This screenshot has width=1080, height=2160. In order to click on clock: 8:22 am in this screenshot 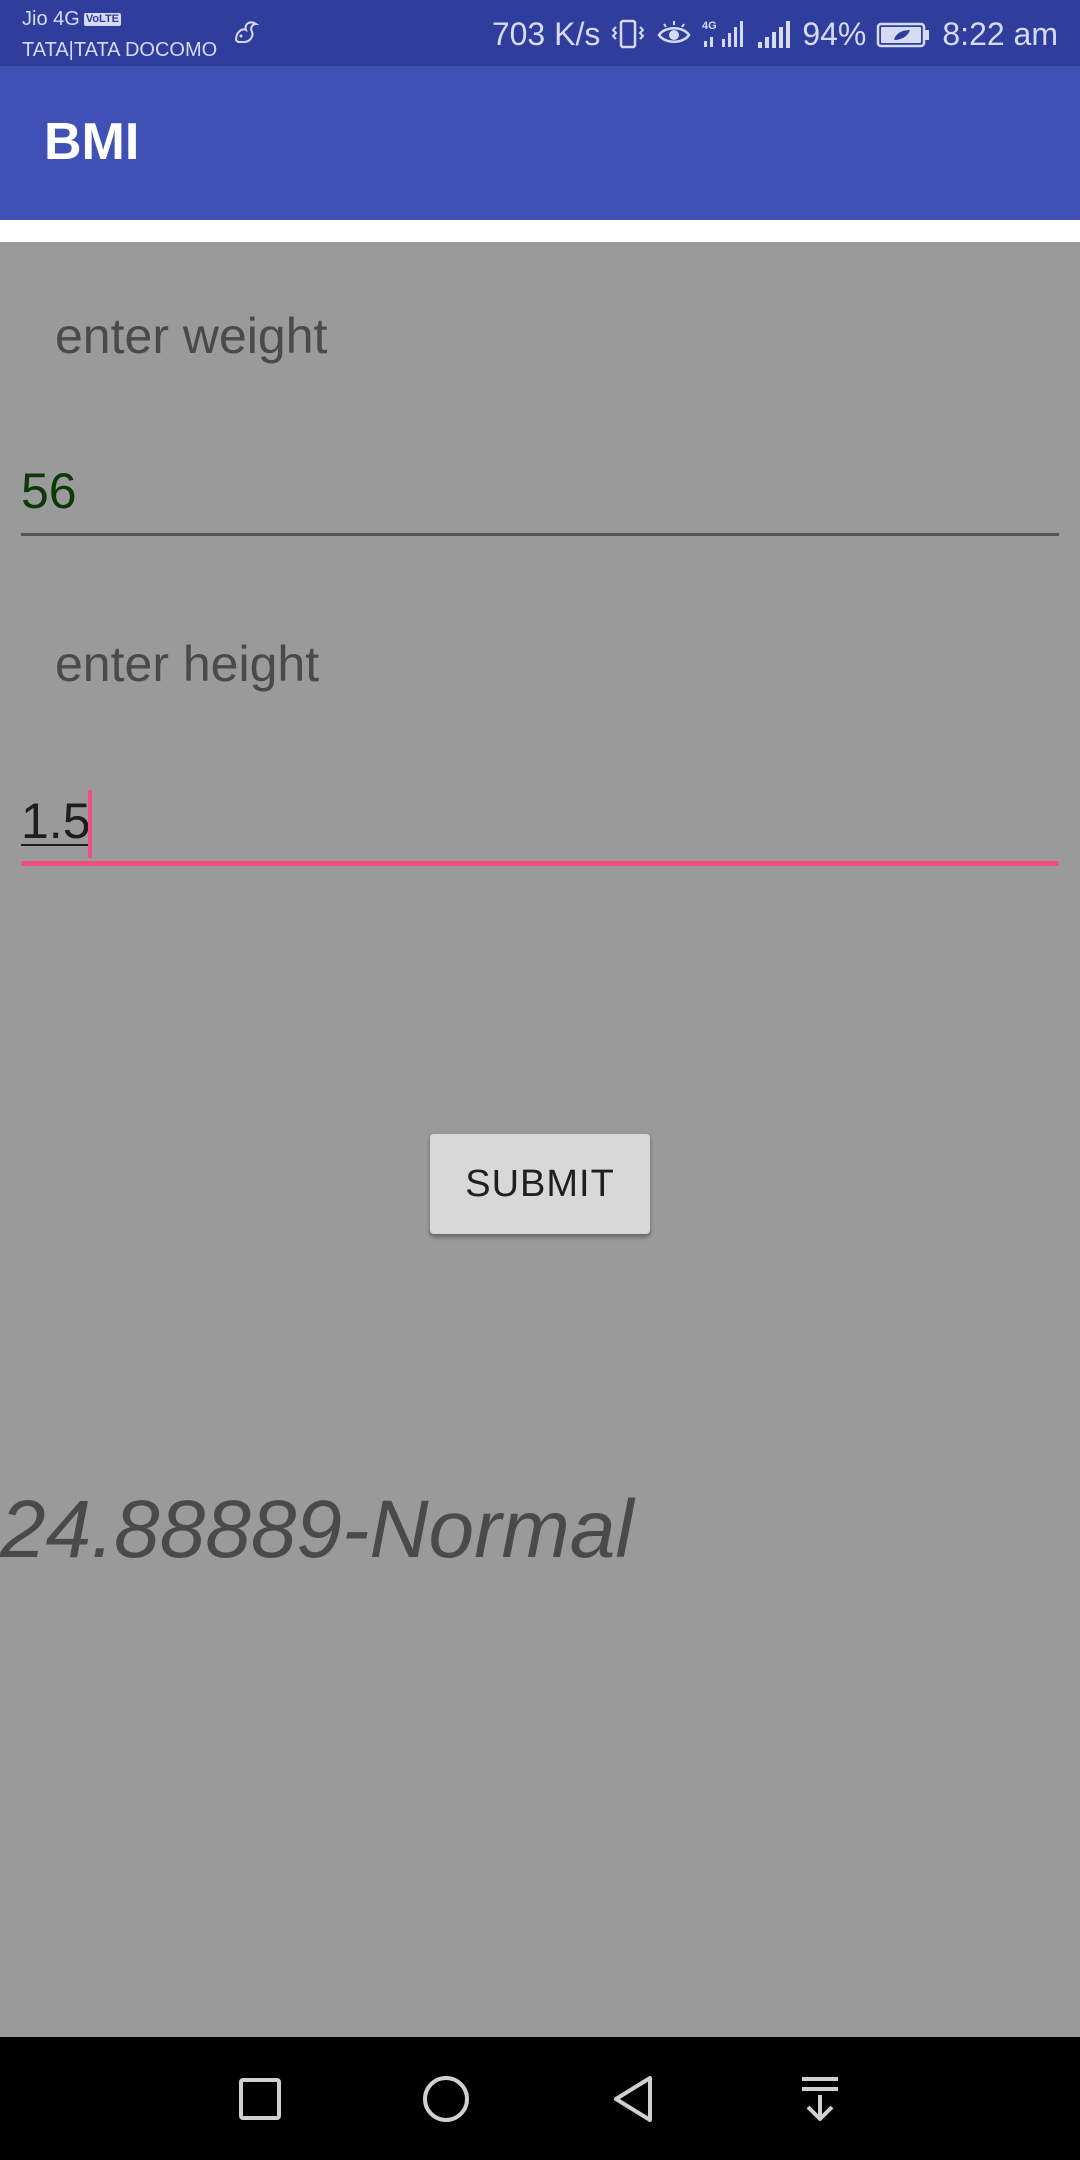, I will do `click(1000, 33)`.